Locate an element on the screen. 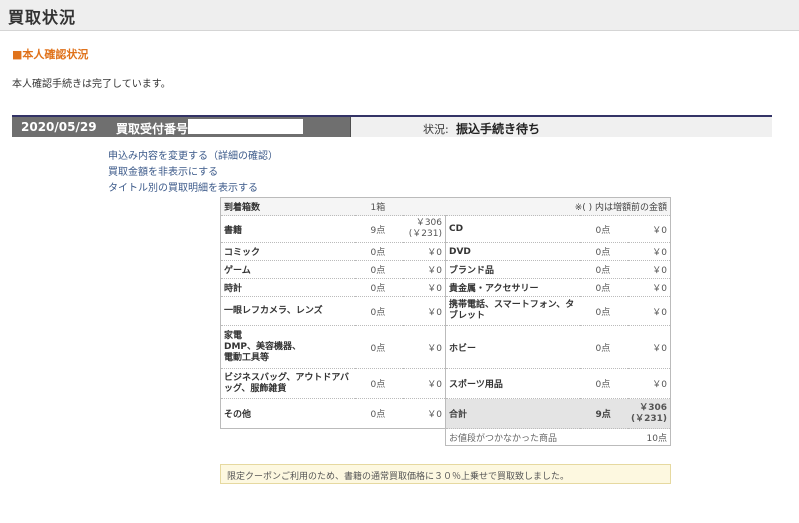  order-date: 2020/05/29 is located at coordinates (59, 127).